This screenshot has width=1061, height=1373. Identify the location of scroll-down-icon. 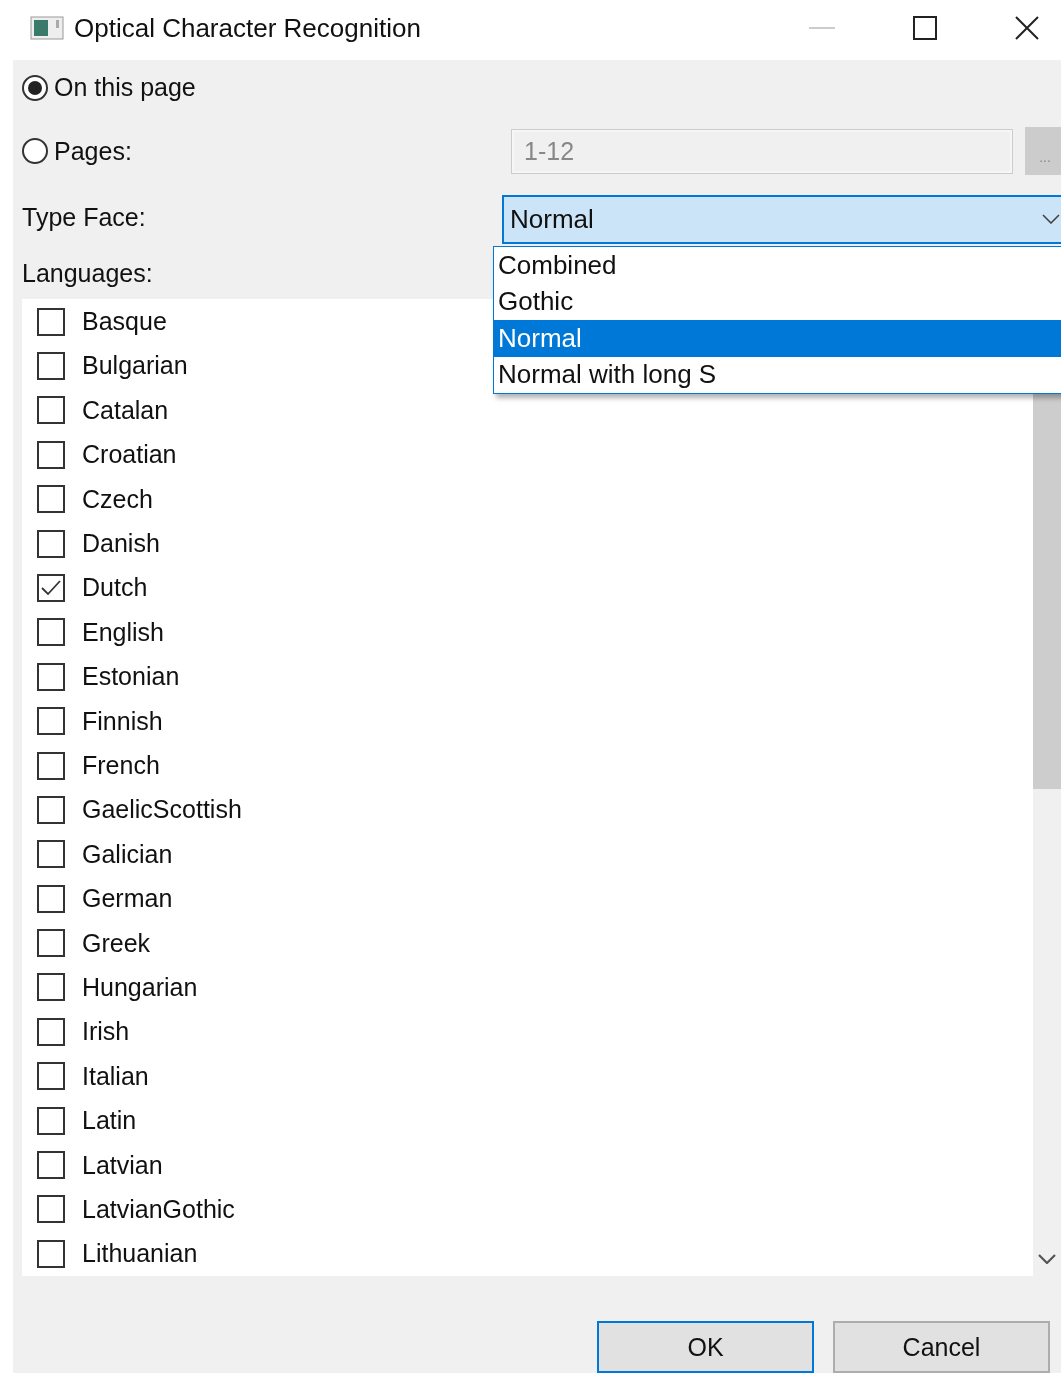
(1047, 1259).